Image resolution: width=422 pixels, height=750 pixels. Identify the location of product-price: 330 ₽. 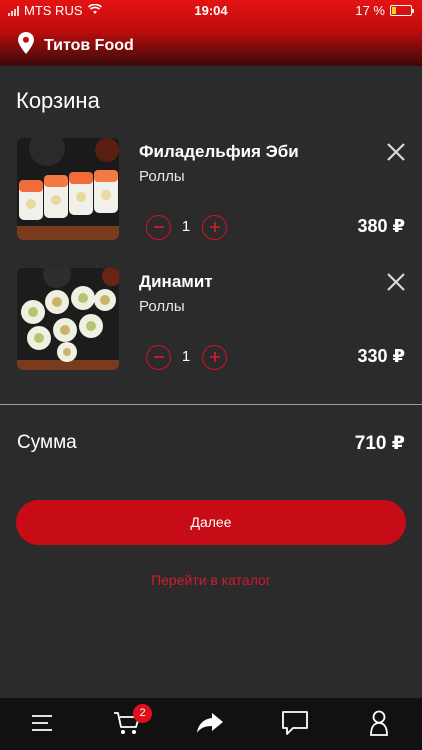
(381, 356).